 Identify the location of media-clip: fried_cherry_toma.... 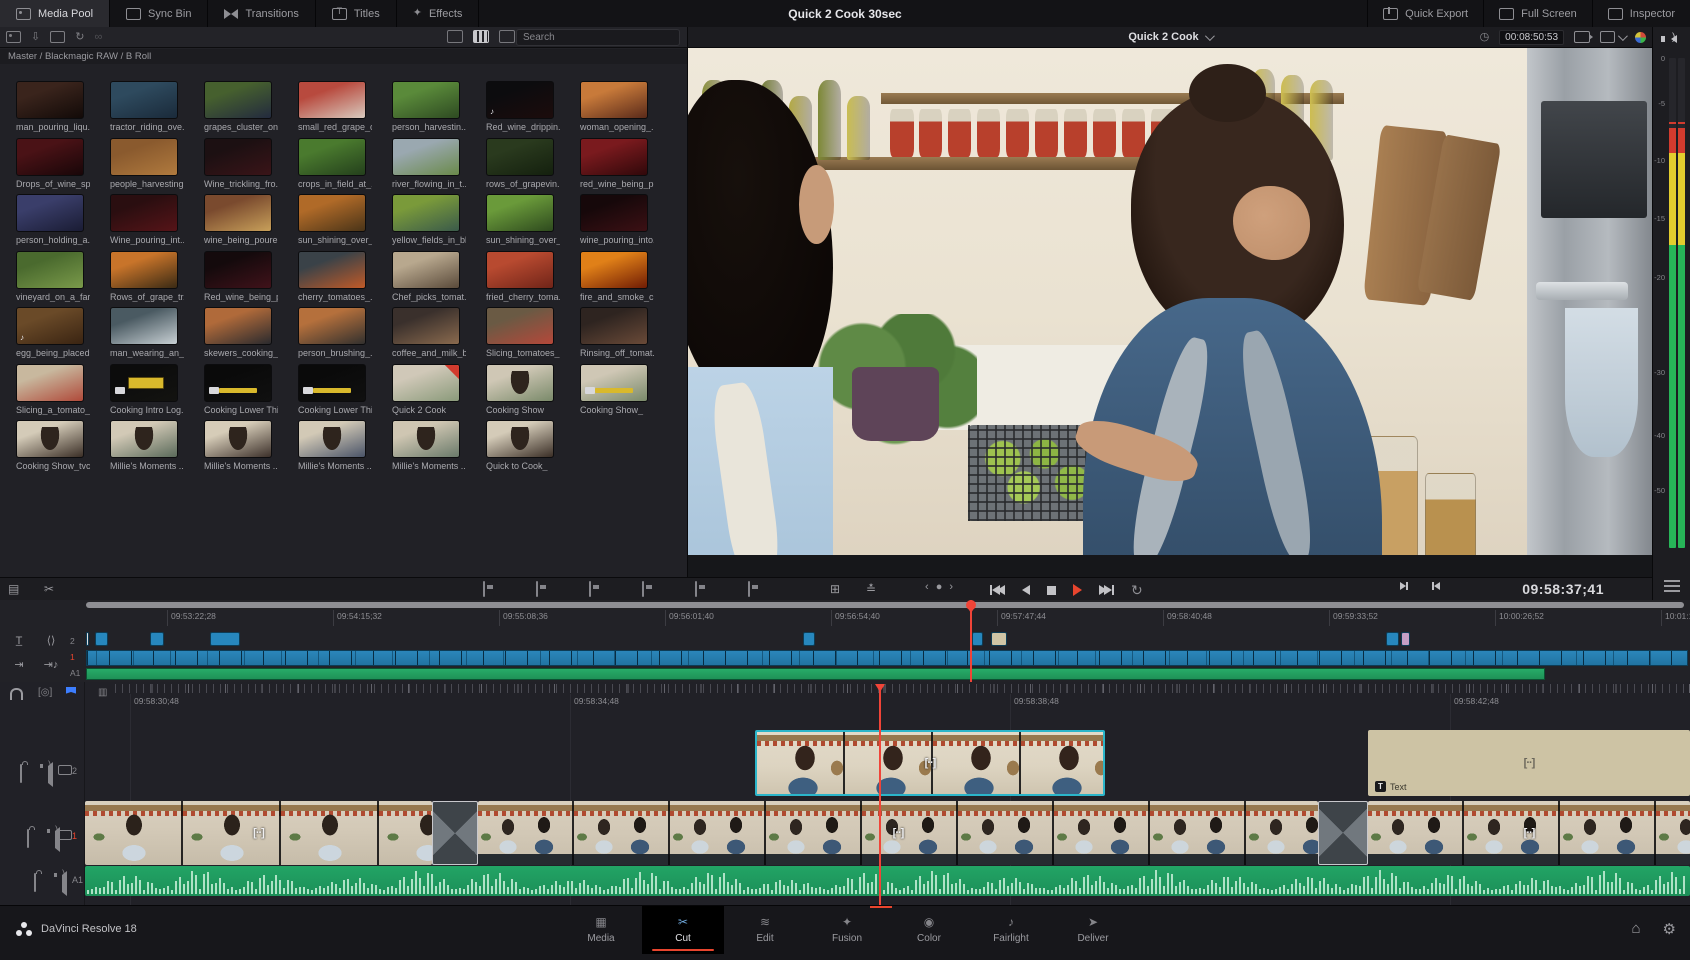
(523, 276).